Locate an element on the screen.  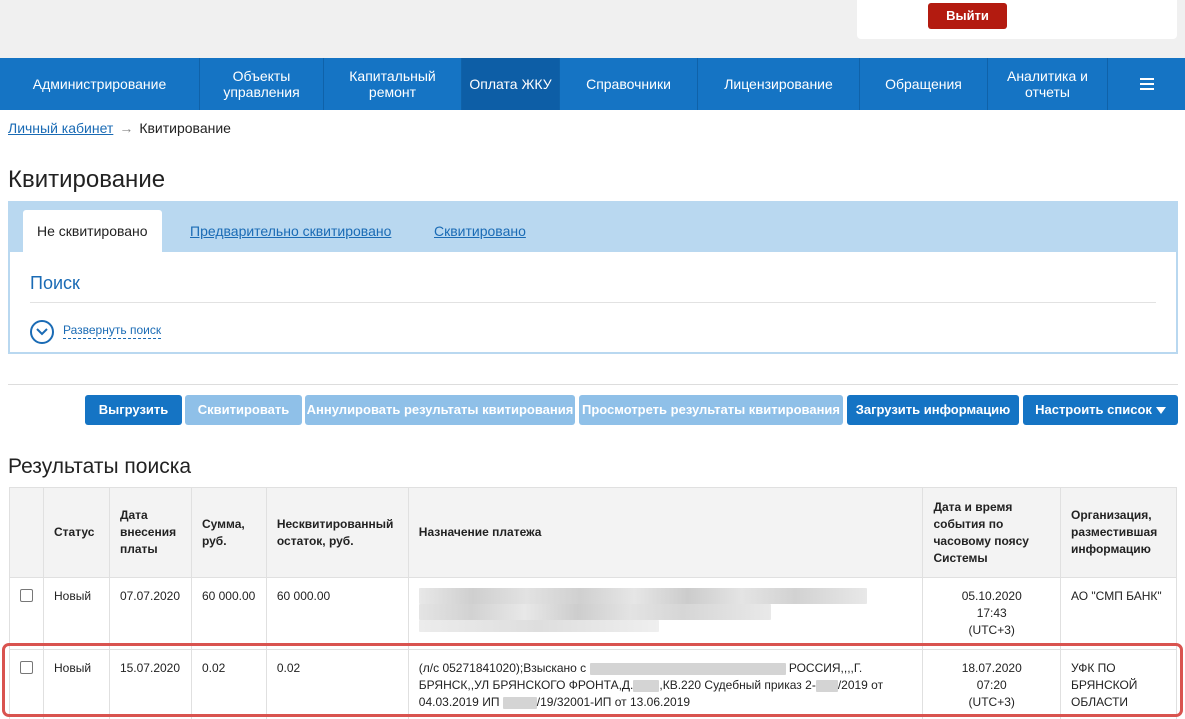
column-header-purpose: Назначение платежа is located at coordinates (665, 532).